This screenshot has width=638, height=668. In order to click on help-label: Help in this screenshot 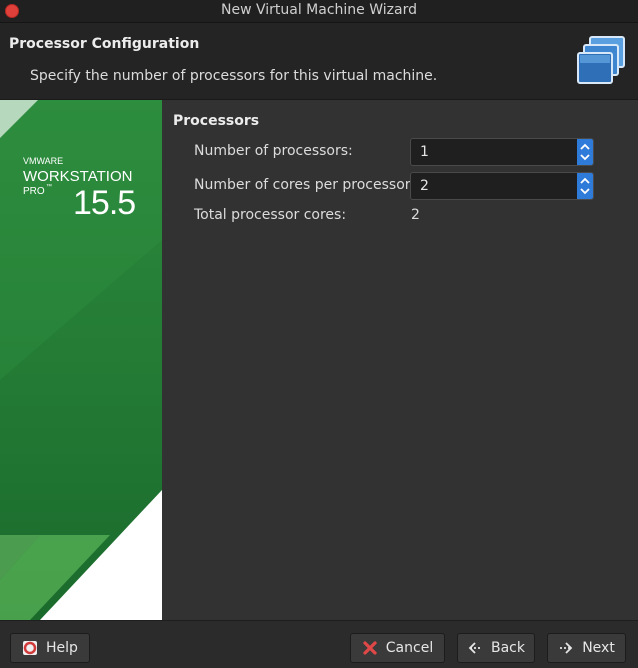, I will do `click(62, 648)`.